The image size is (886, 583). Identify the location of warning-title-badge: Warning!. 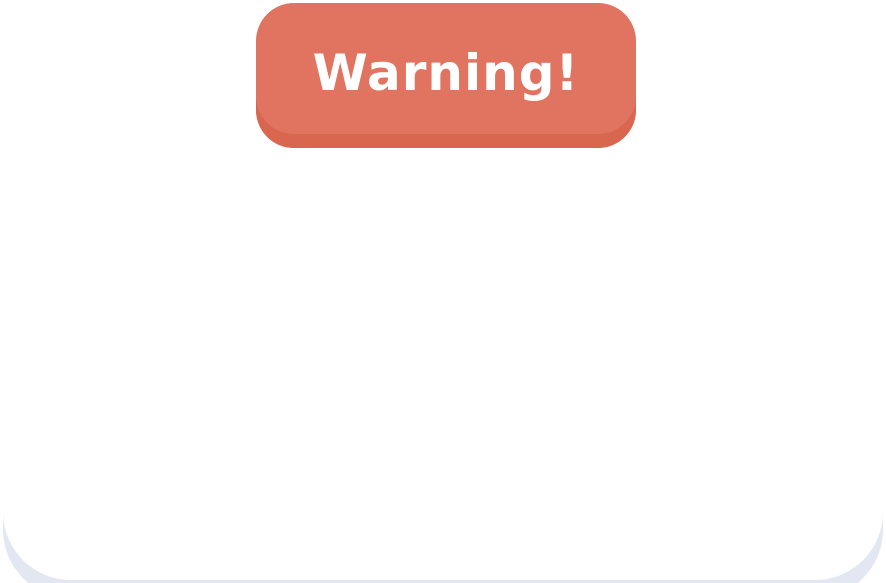
(446, 75).